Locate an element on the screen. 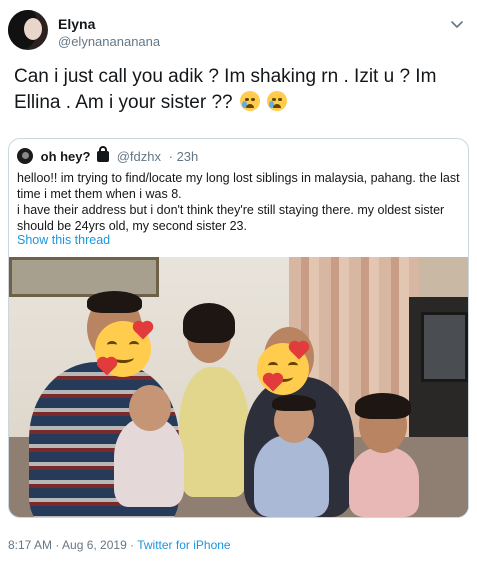 This screenshot has height=564, width=477. show-thread-link: Show this thread is located at coordinates (63, 240).